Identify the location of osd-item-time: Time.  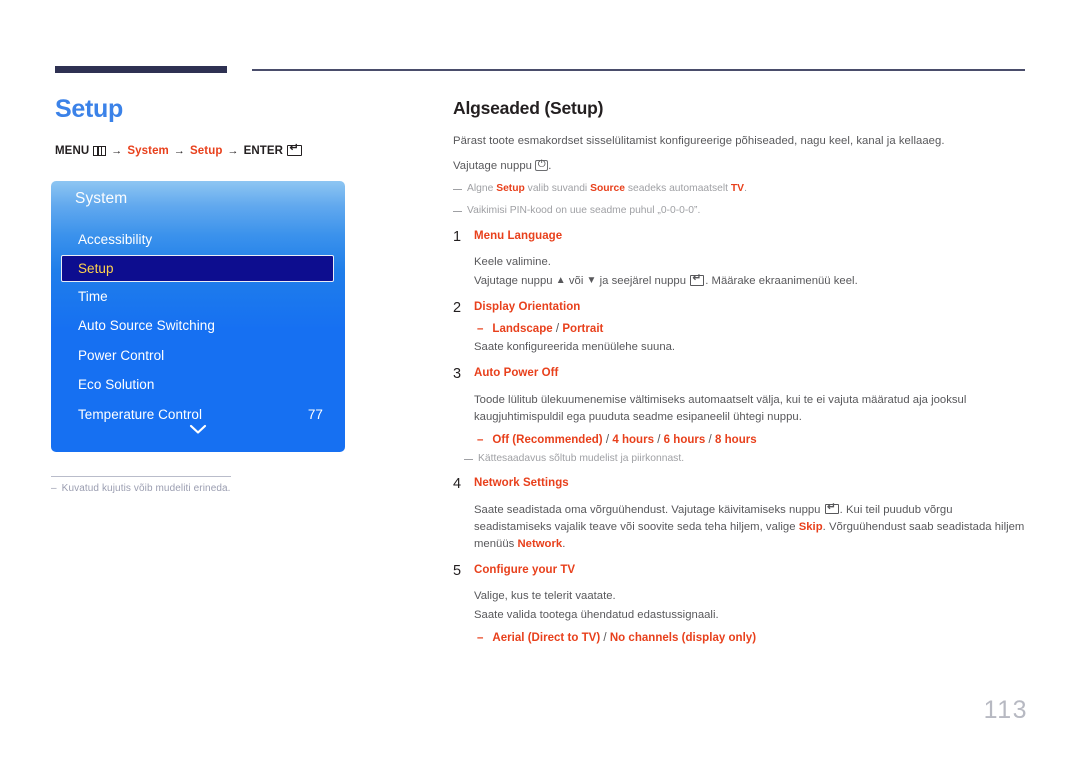
(198, 297).